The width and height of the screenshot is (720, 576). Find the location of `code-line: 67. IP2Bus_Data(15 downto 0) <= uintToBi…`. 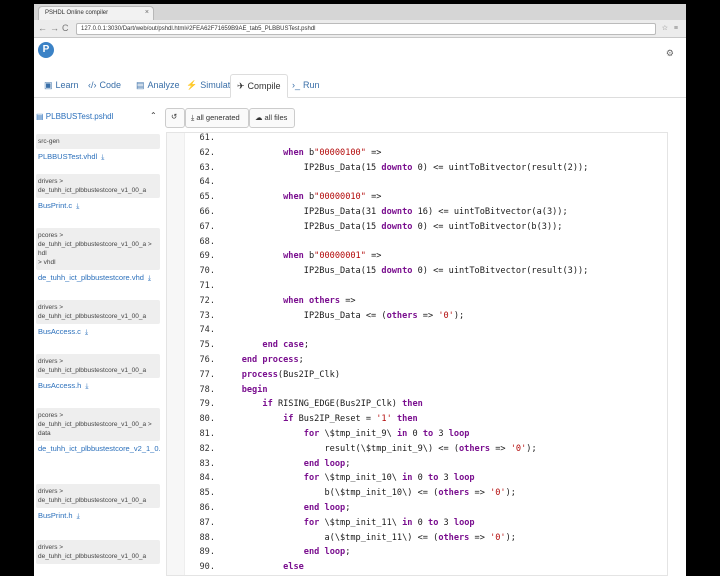

code-line: 67. IP2Bus_Data(15 downto 0) <= uintToBi… is located at coordinates (364, 227).